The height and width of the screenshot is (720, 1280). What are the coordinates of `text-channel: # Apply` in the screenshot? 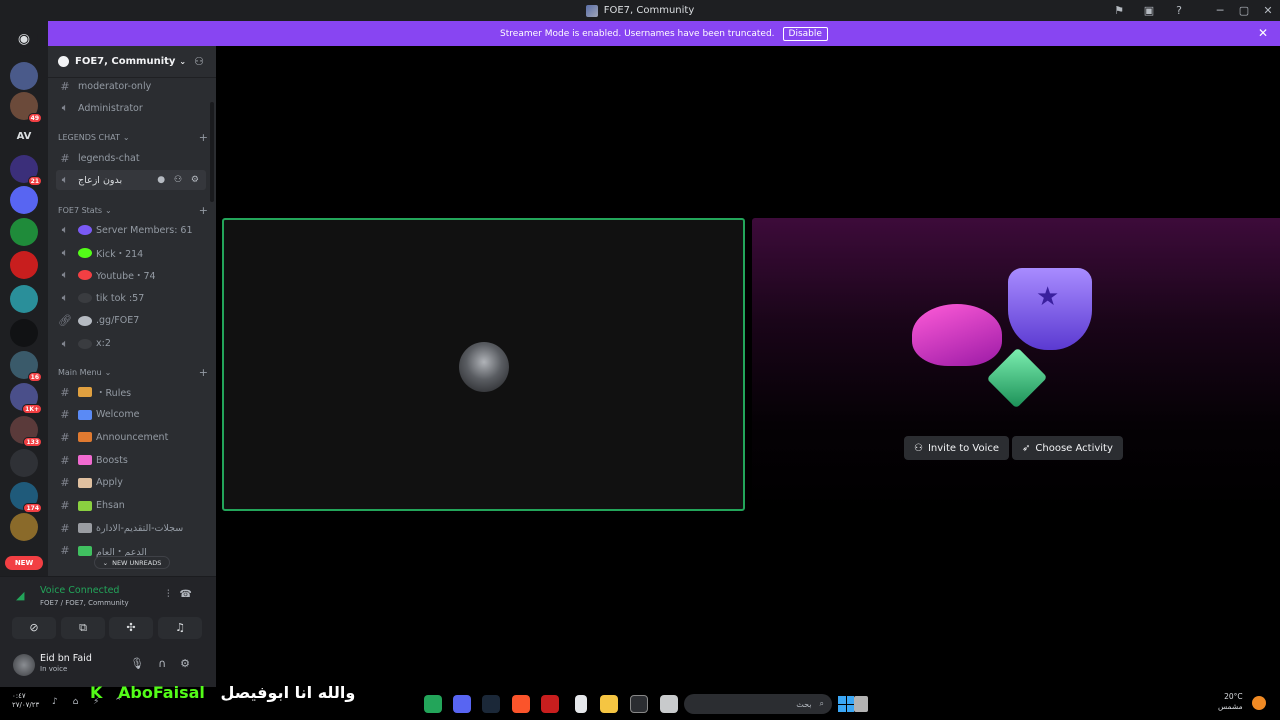 It's located at (131, 483).